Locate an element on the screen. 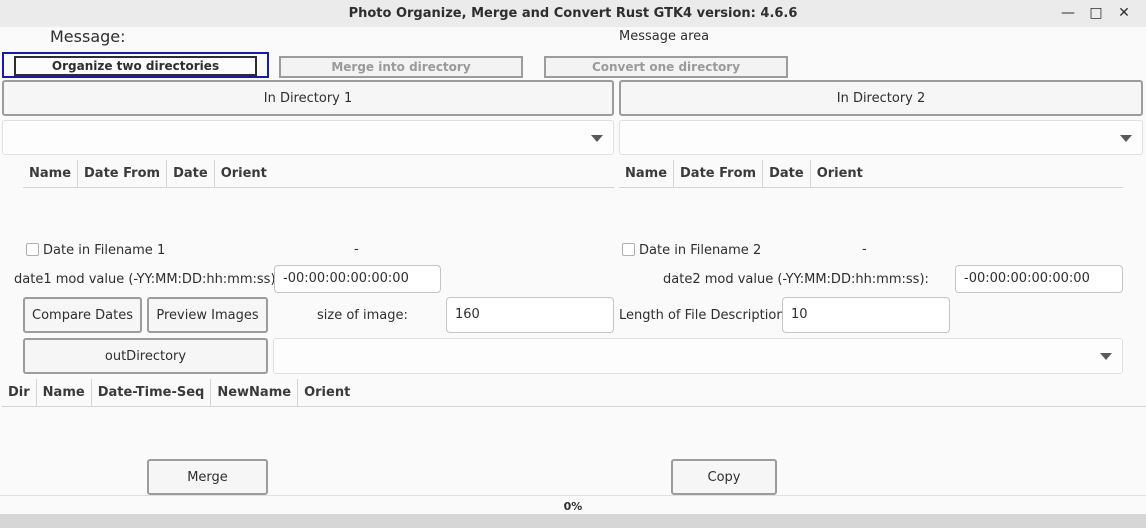  length-of-file-description-label: Length of File Description: is located at coordinates (704, 315).